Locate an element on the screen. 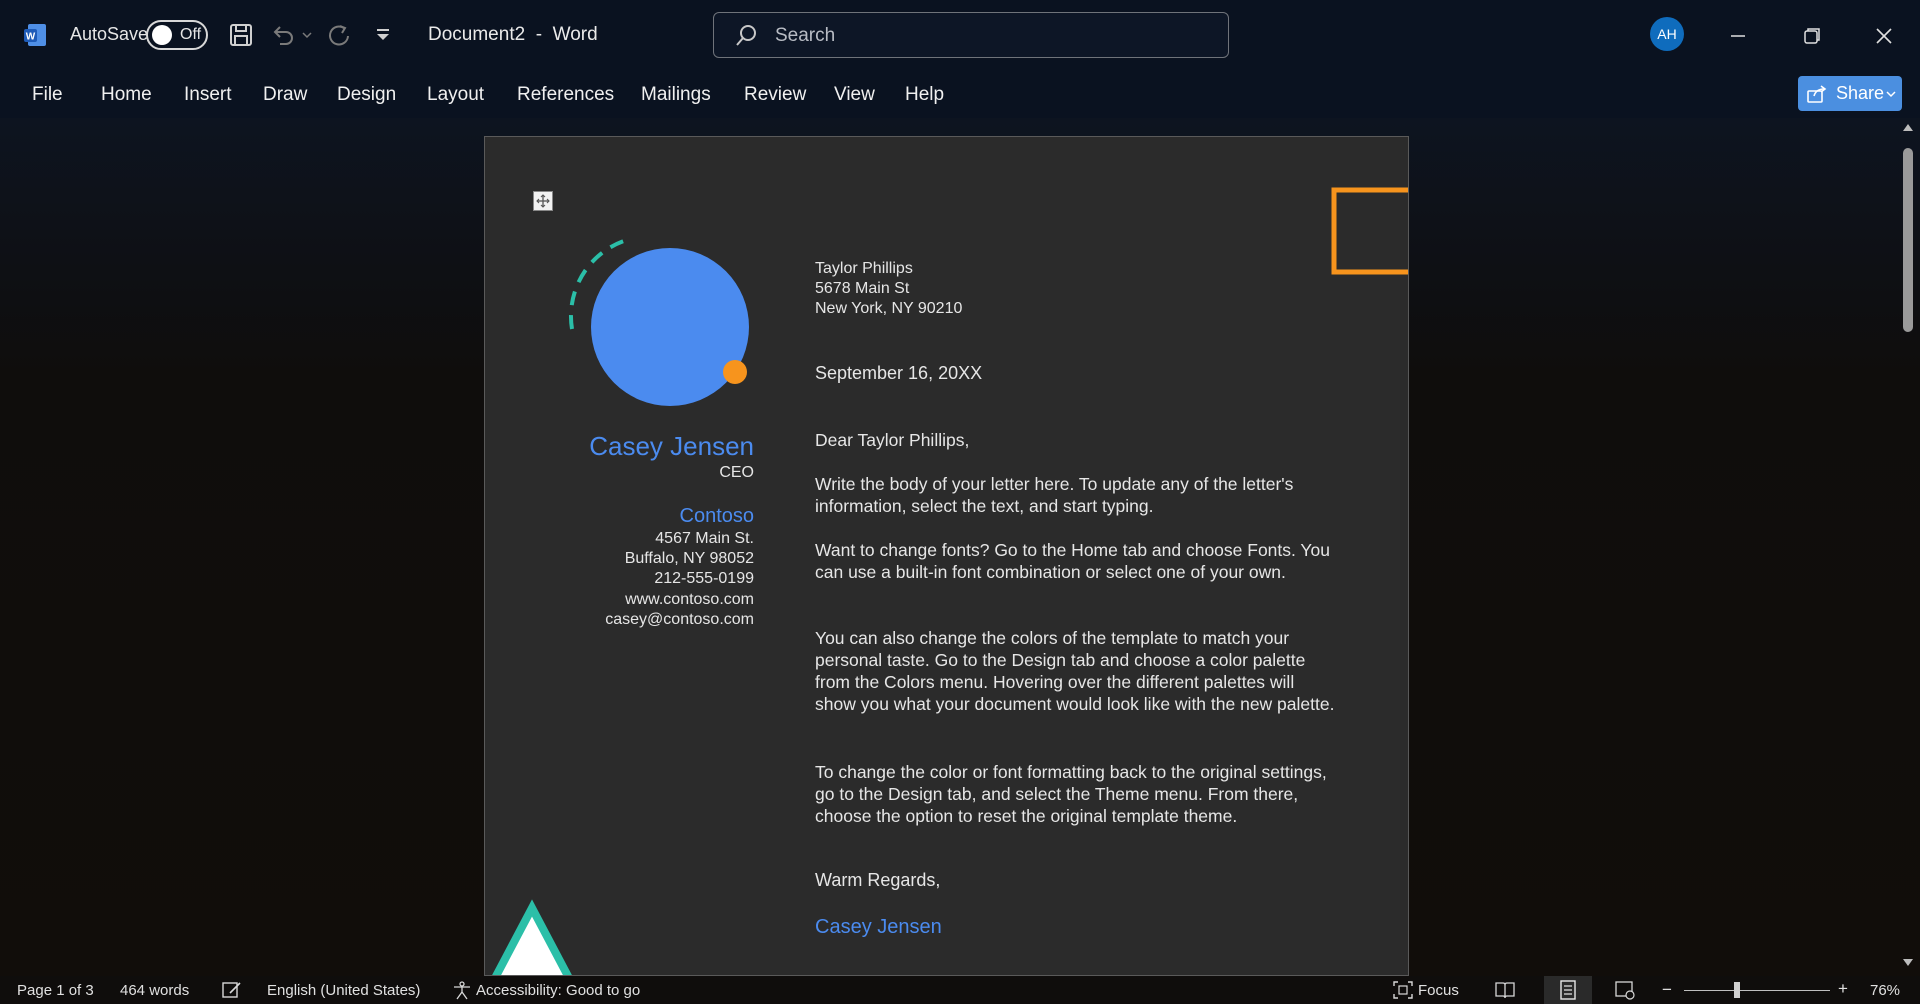  search-placeholder: Search is located at coordinates (805, 35).